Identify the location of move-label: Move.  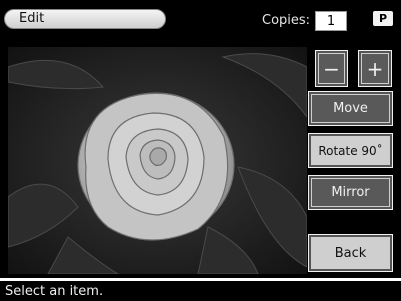
(350, 108).